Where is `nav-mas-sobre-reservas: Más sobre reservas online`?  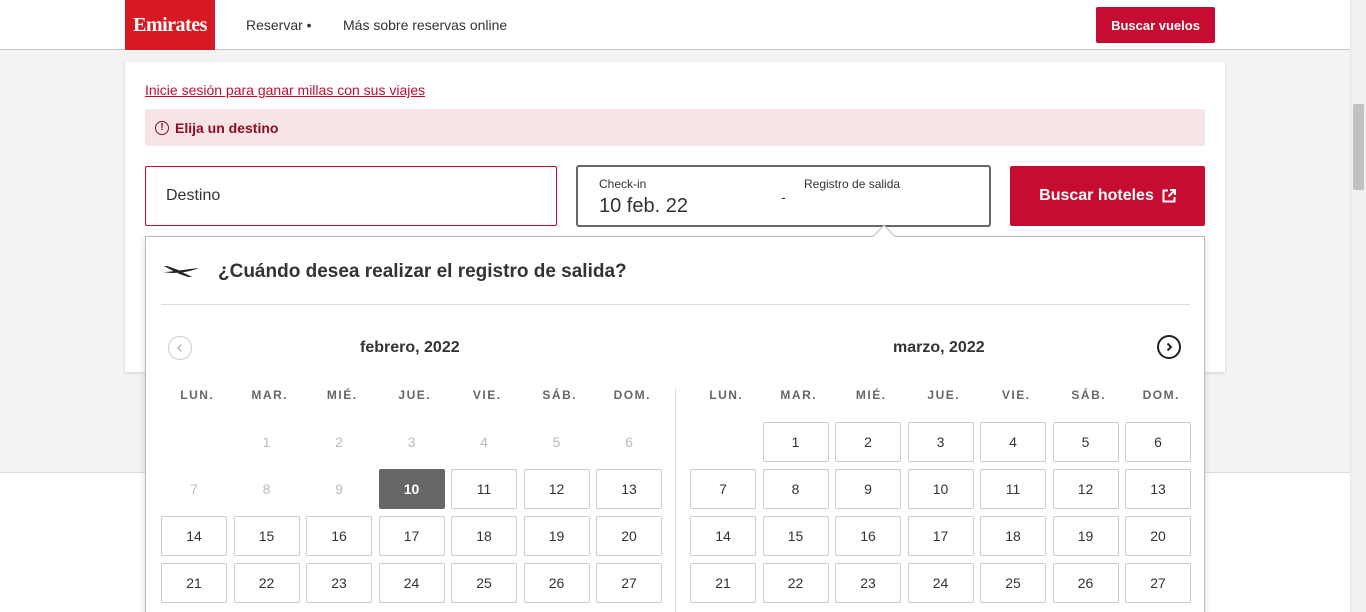 nav-mas-sobre-reservas: Más sobre reservas online is located at coordinates (425, 25).